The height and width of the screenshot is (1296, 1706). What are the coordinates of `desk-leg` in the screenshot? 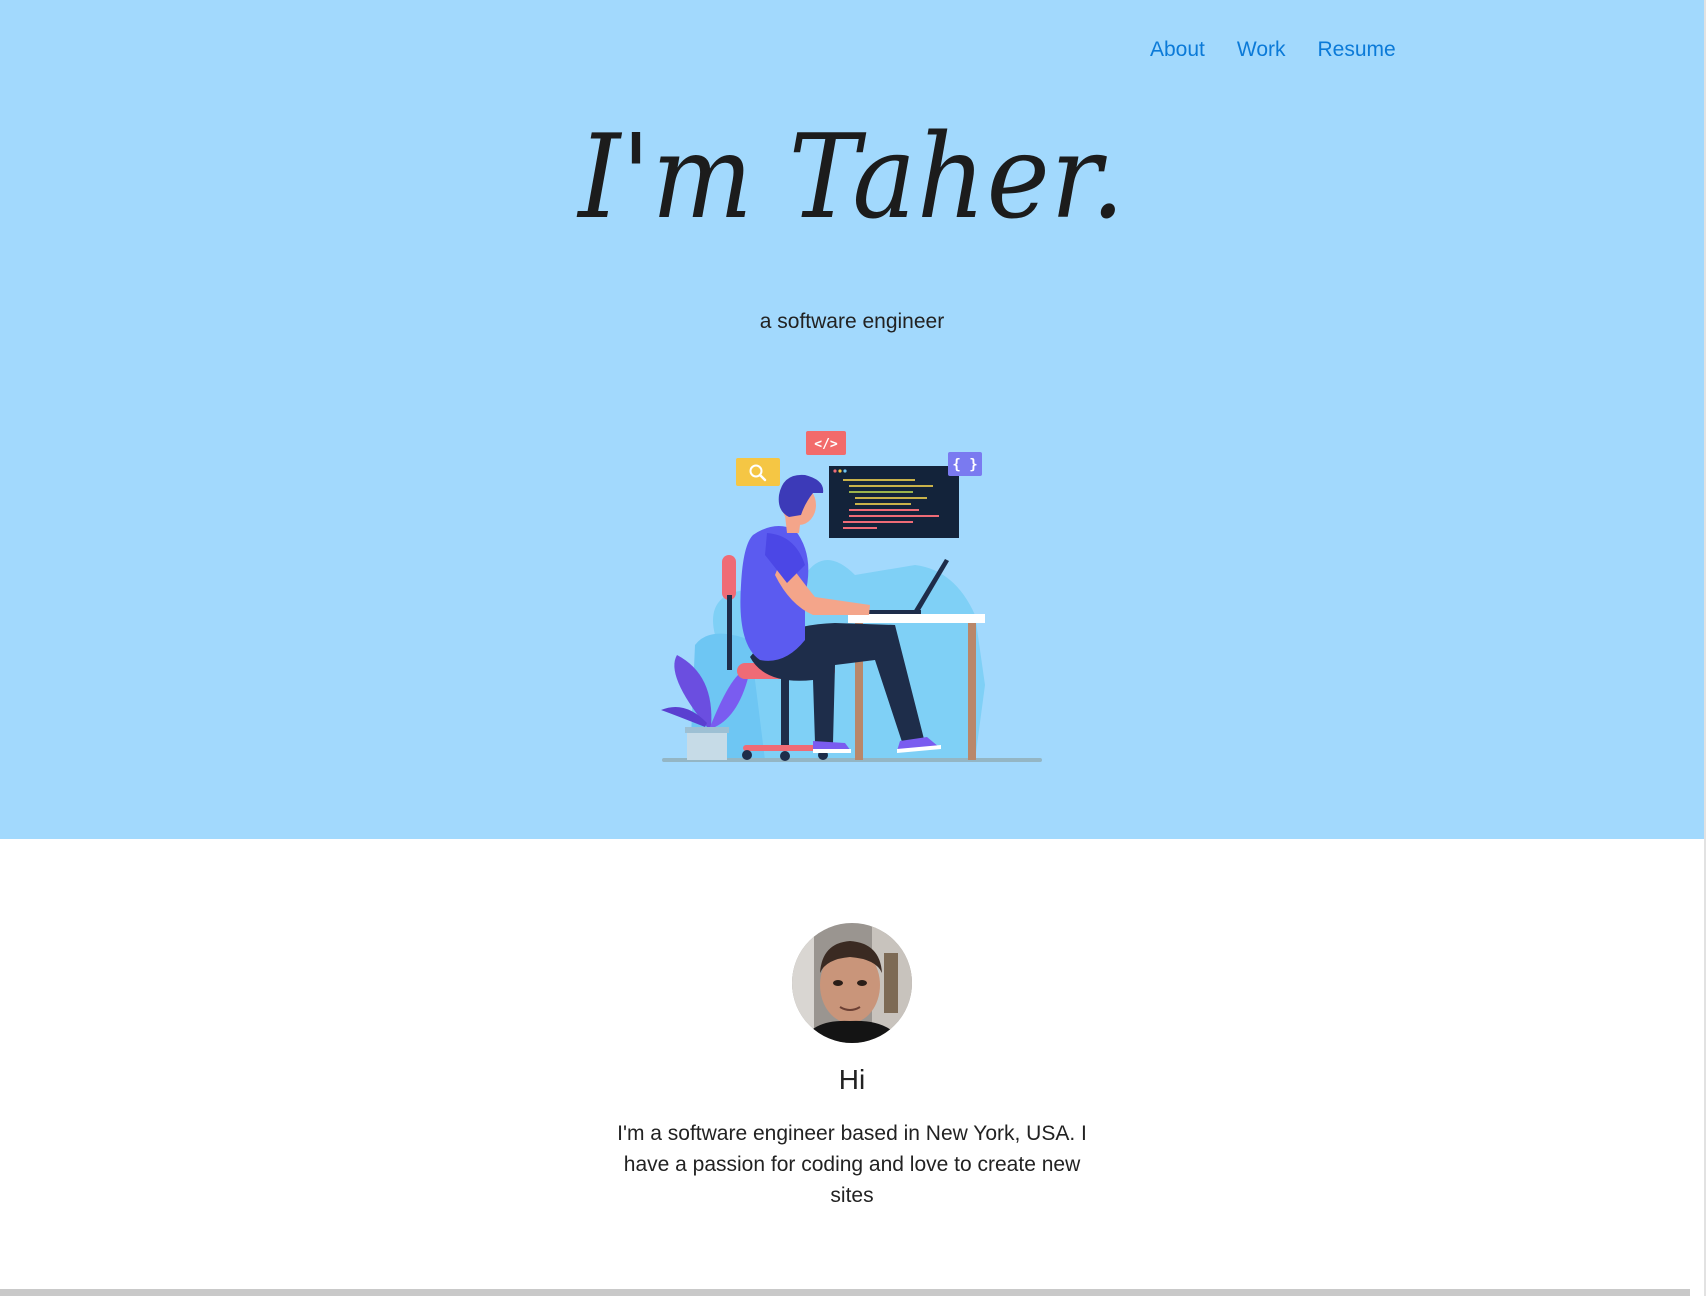 It's located at (972, 691).